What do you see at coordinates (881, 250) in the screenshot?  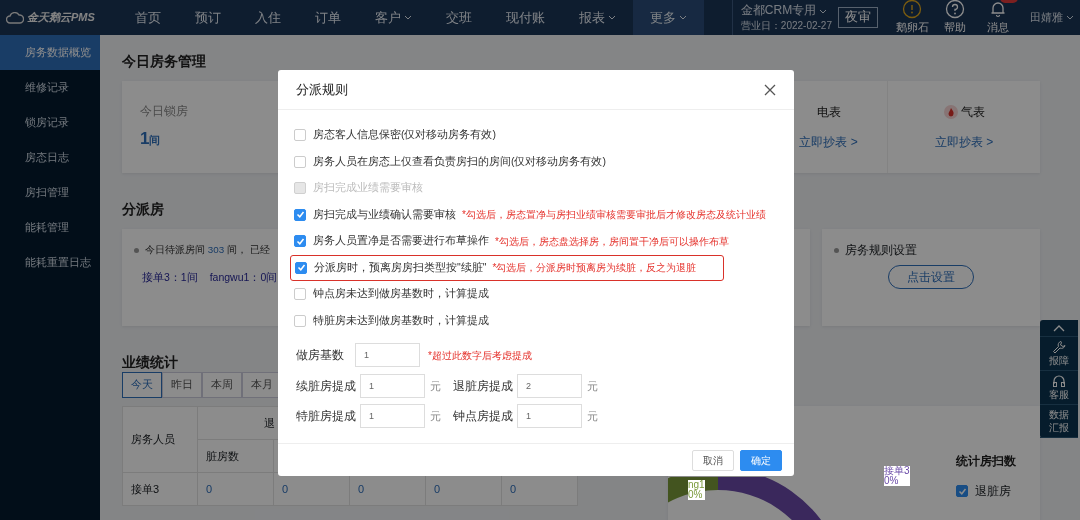 I see `rules-title: 房务规则设置` at bounding box center [881, 250].